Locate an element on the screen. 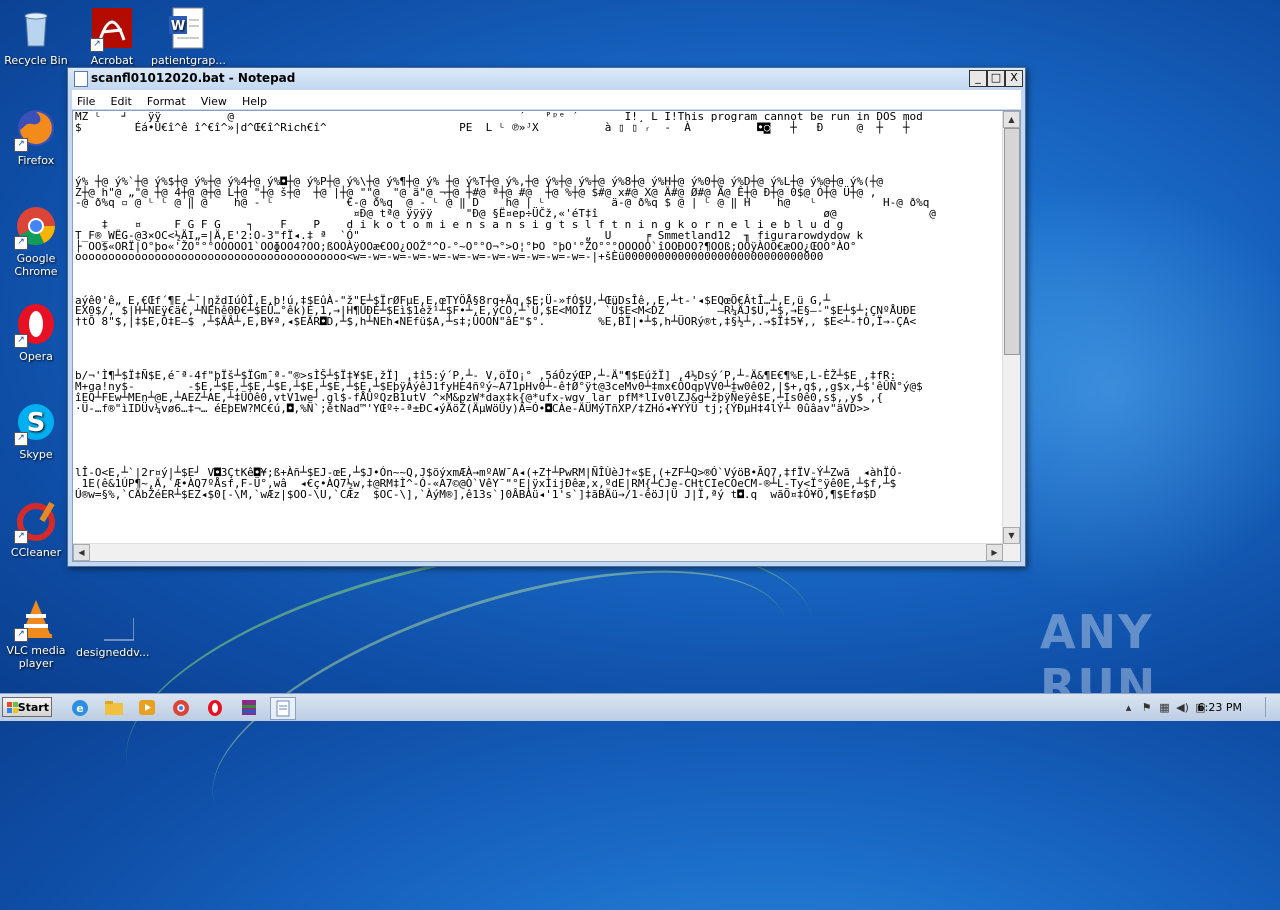  desktop-icon-label: Recycle Bin is located at coordinates (36, 60).